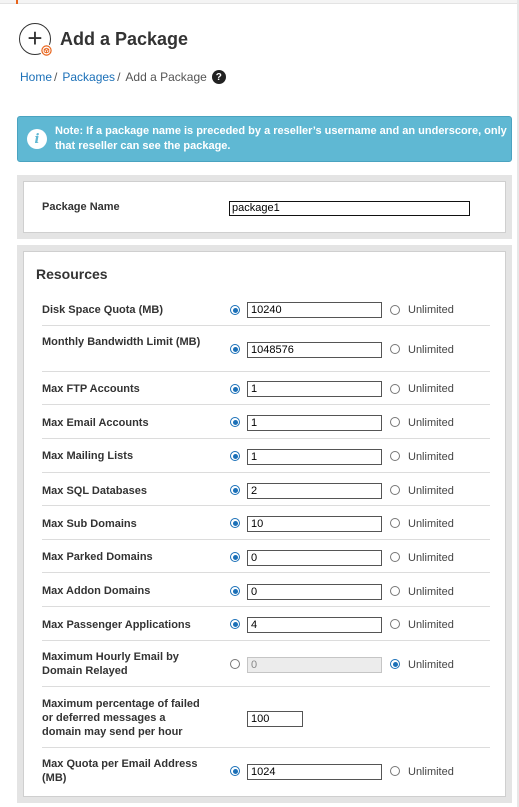 This screenshot has width=519, height=807. What do you see at coordinates (88, 456) in the screenshot?
I see `row-label: Max Mailing Lists` at bounding box center [88, 456].